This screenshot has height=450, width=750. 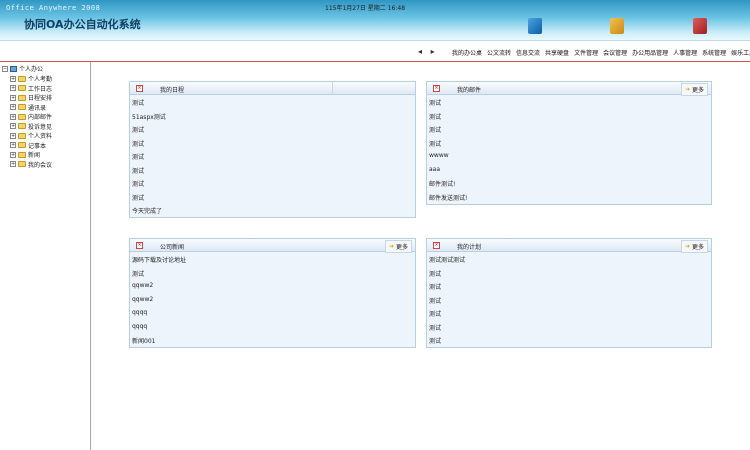 I want to click on list-item: 新闻001, so click(x=272, y=343).